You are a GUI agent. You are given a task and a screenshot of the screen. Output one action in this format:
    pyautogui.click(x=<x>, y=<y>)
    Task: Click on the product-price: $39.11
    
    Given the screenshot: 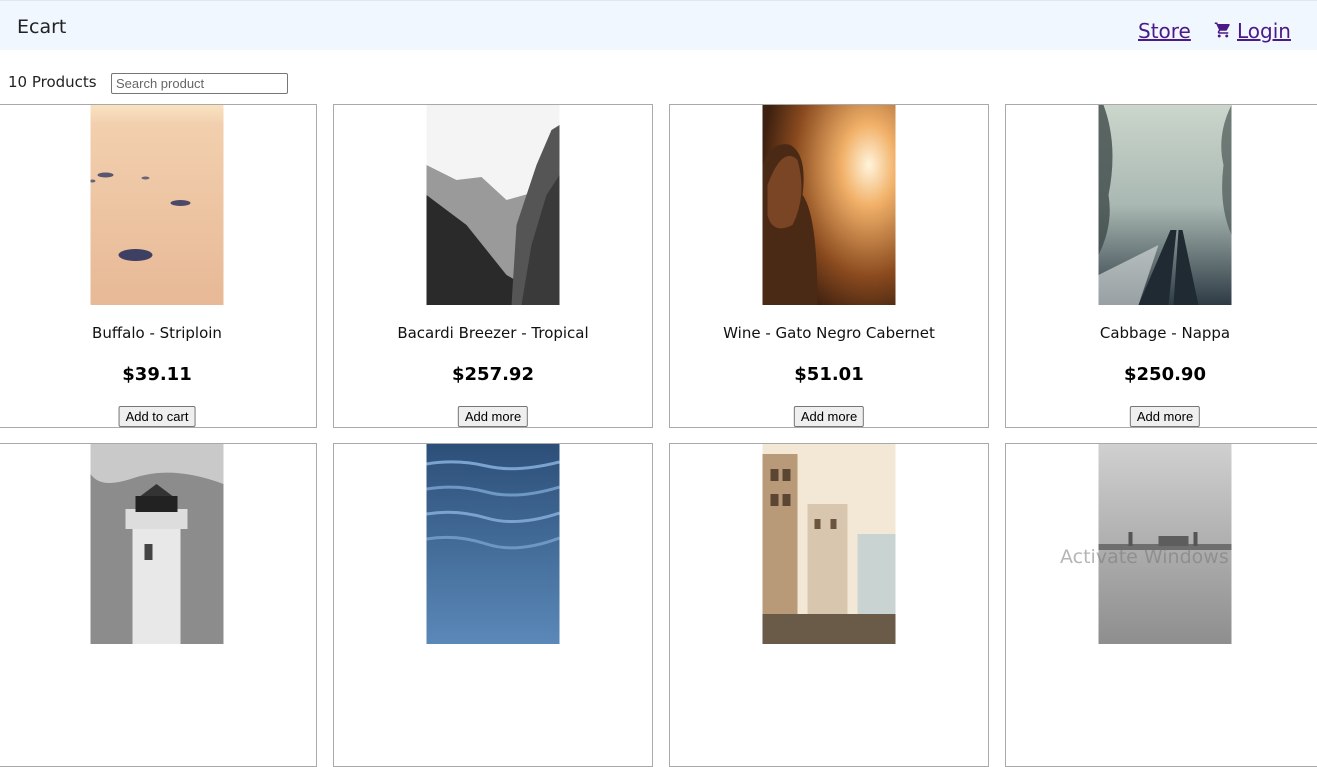 What is the action you would take?
    pyautogui.click(x=157, y=374)
    